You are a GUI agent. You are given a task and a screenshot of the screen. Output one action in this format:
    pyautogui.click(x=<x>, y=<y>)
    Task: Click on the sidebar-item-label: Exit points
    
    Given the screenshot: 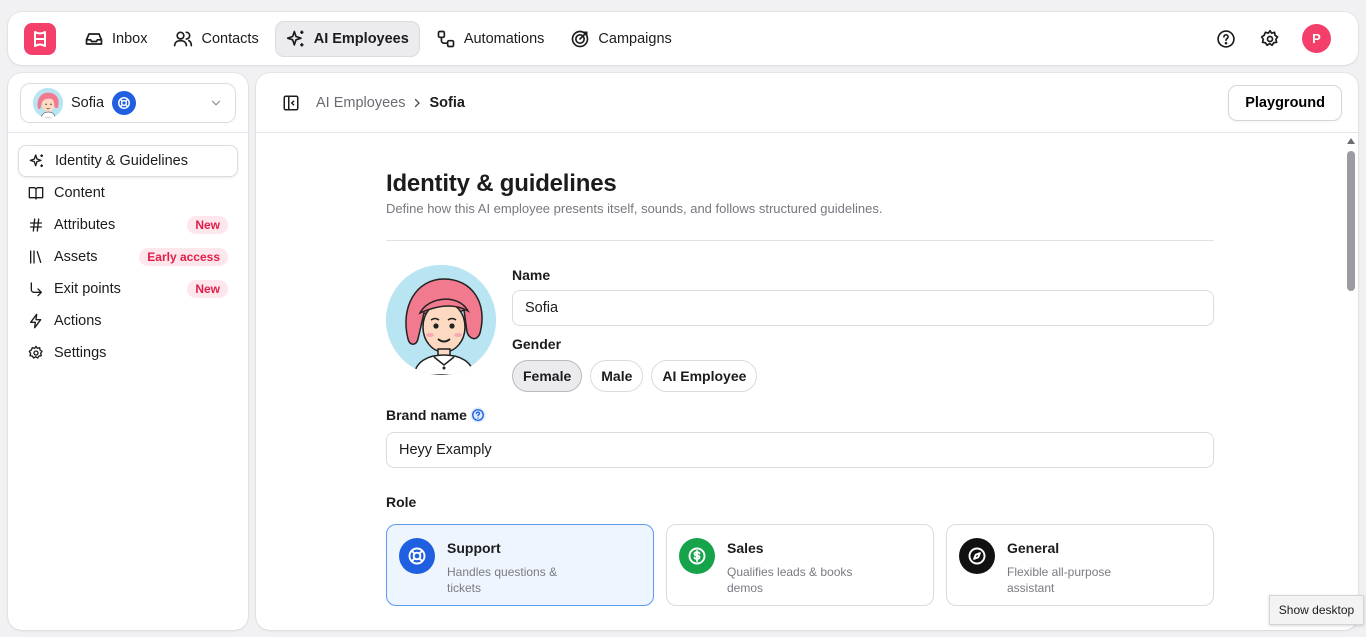 What is the action you would take?
    pyautogui.click(x=87, y=289)
    